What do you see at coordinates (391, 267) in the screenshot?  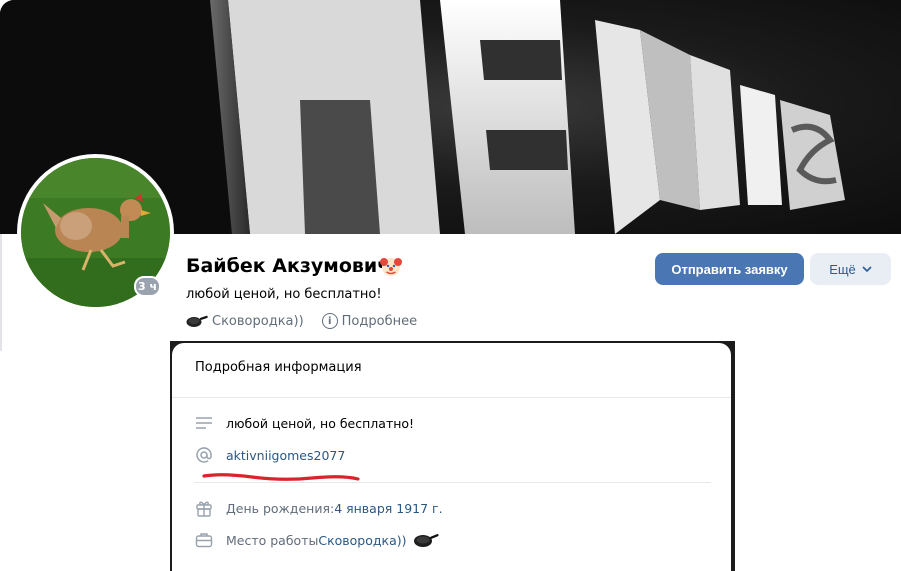 I see `clown-face-icon` at bounding box center [391, 267].